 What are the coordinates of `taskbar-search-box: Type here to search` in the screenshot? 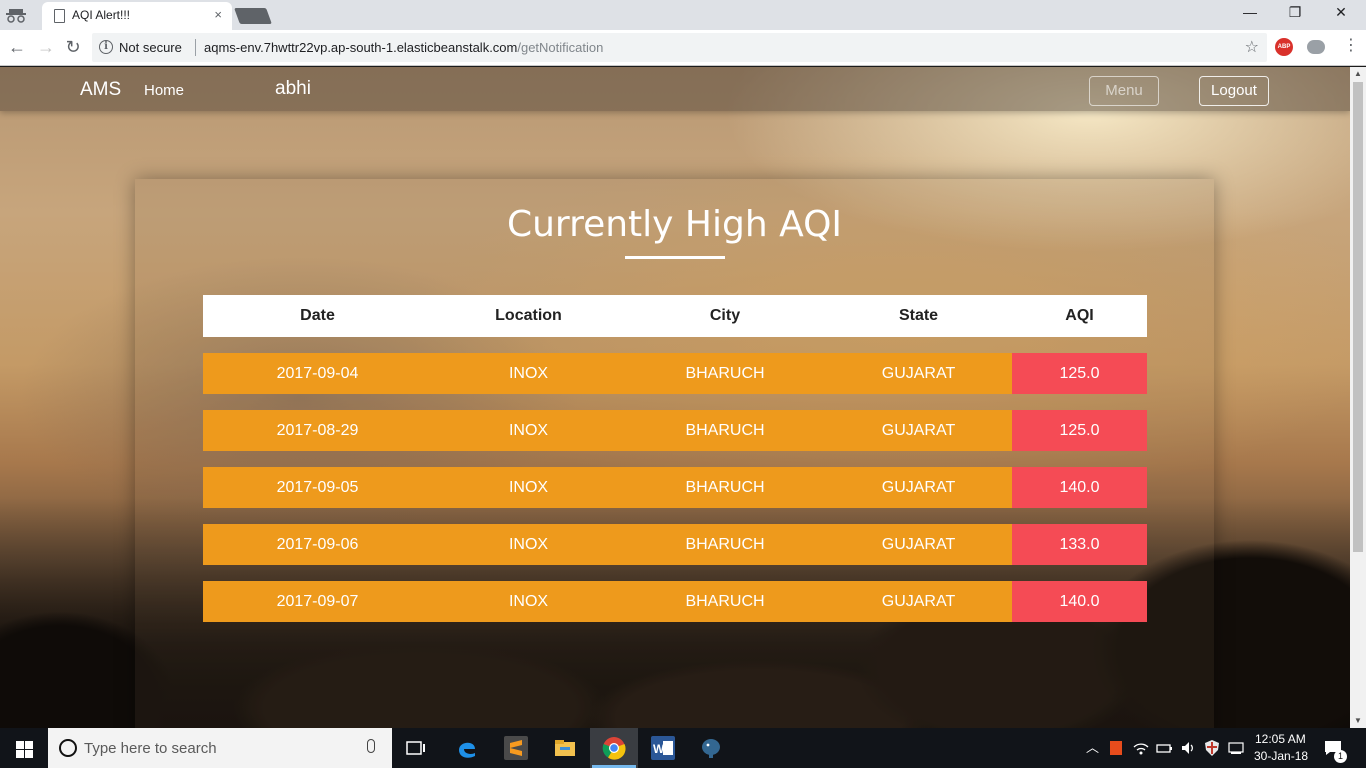 It's located at (220, 748).